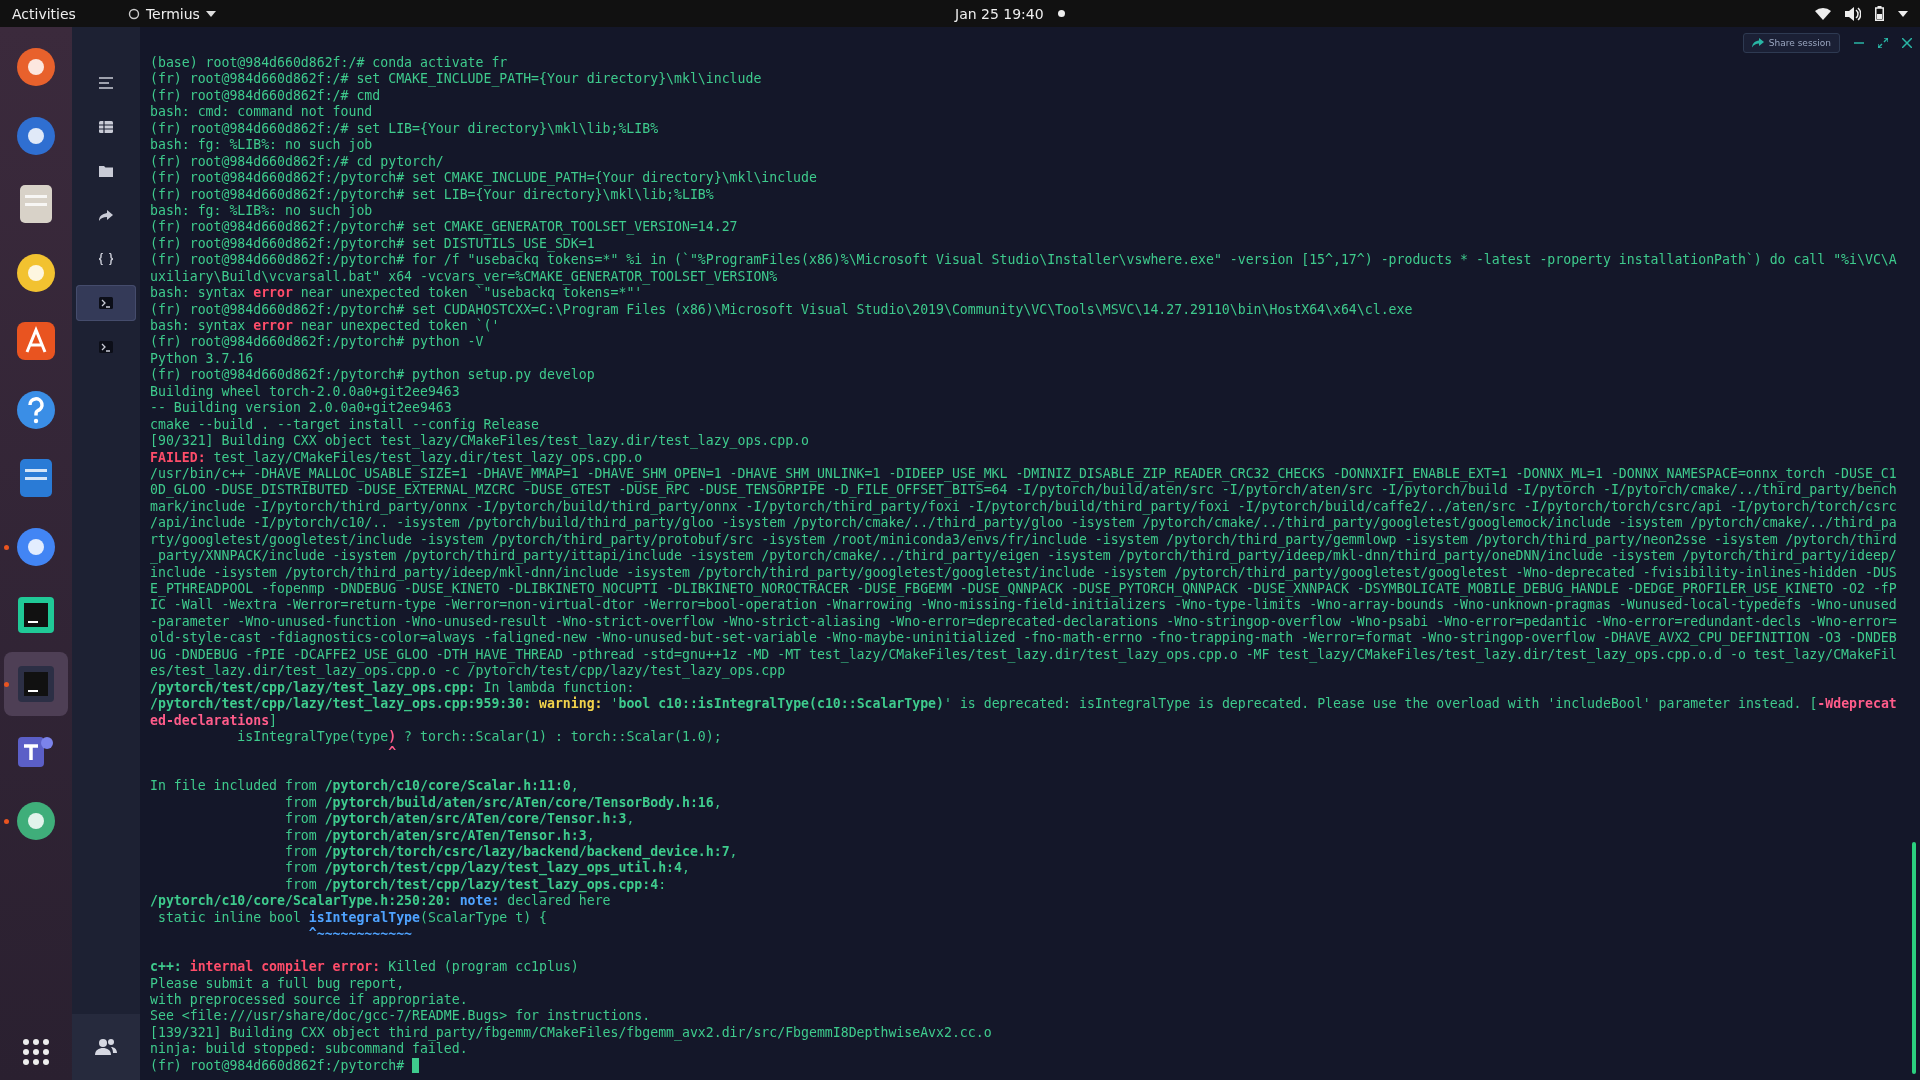 The width and height of the screenshot is (1920, 1080). I want to click on terminal-line: ed-declarations], so click(214, 720).